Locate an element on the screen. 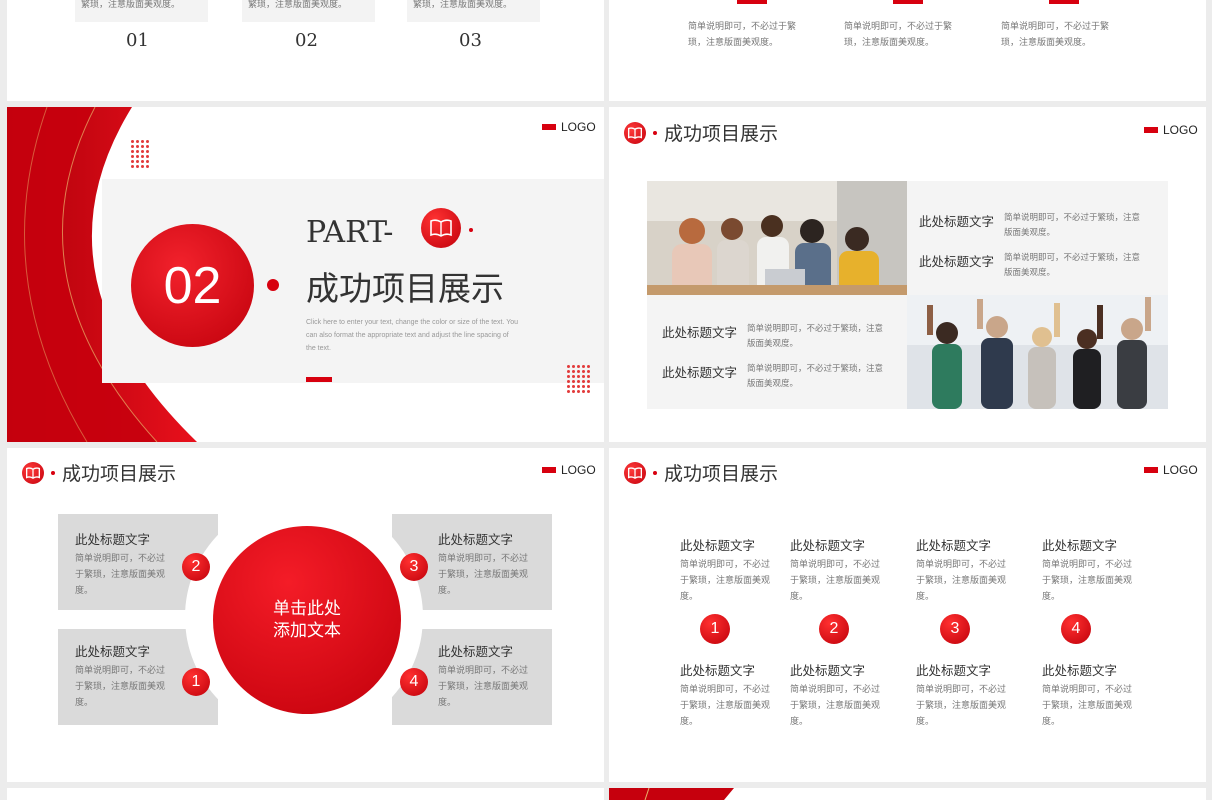 The width and height of the screenshot is (1212, 800). red-dot is located at coordinates (273, 285).